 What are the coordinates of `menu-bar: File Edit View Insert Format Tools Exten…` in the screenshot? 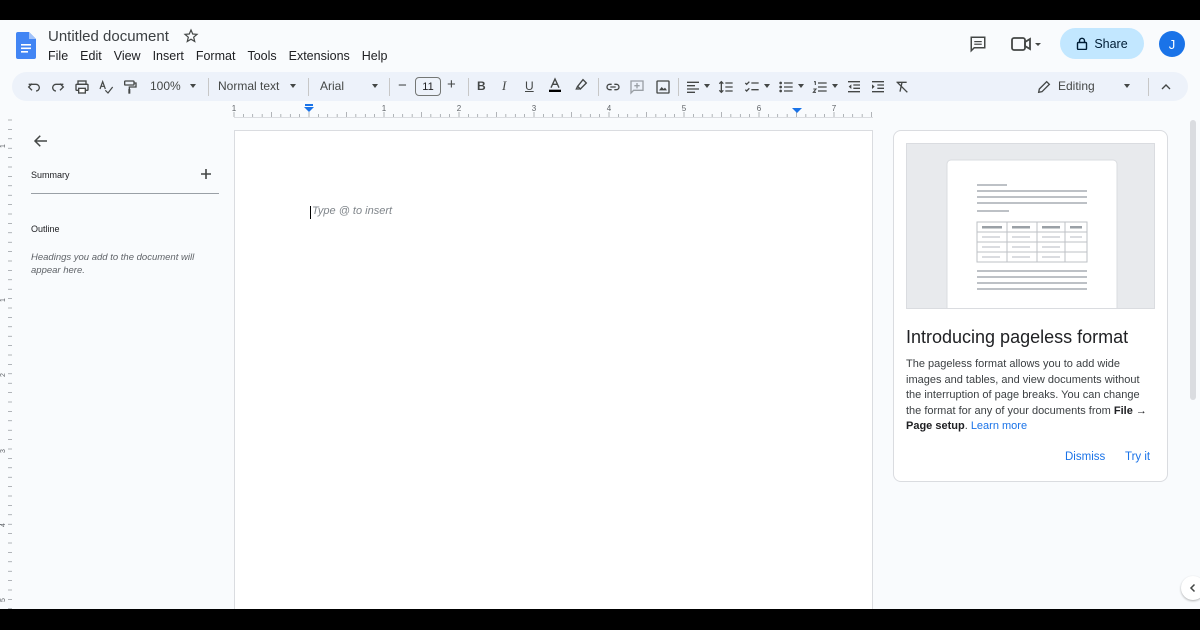 It's located at (224, 56).